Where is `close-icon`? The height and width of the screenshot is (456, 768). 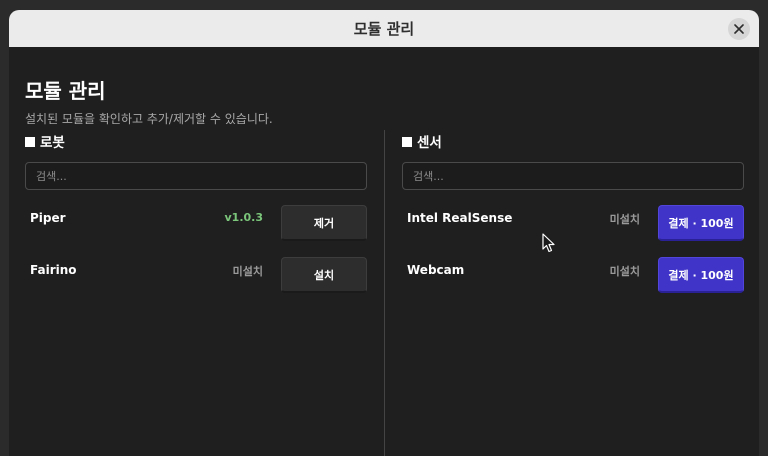
close-icon is located at coordinates (739, 29).